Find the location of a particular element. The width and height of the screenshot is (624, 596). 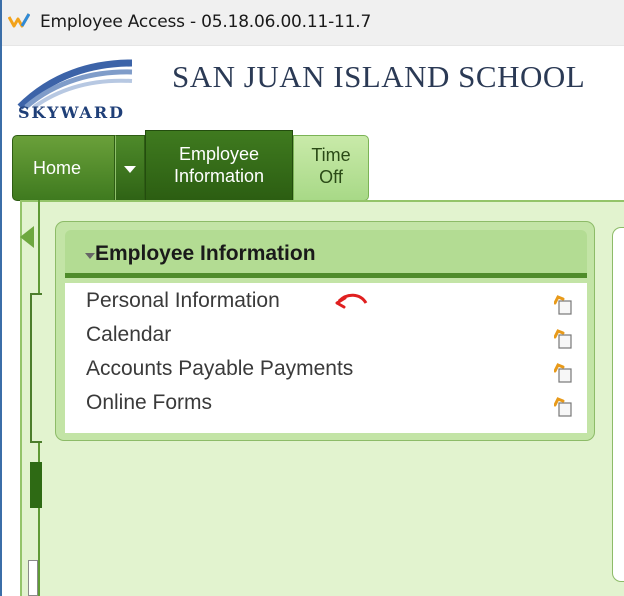

window-title: Employee Access - 05.18.06.00.11-11.7 is located at coordinates (206, 22).